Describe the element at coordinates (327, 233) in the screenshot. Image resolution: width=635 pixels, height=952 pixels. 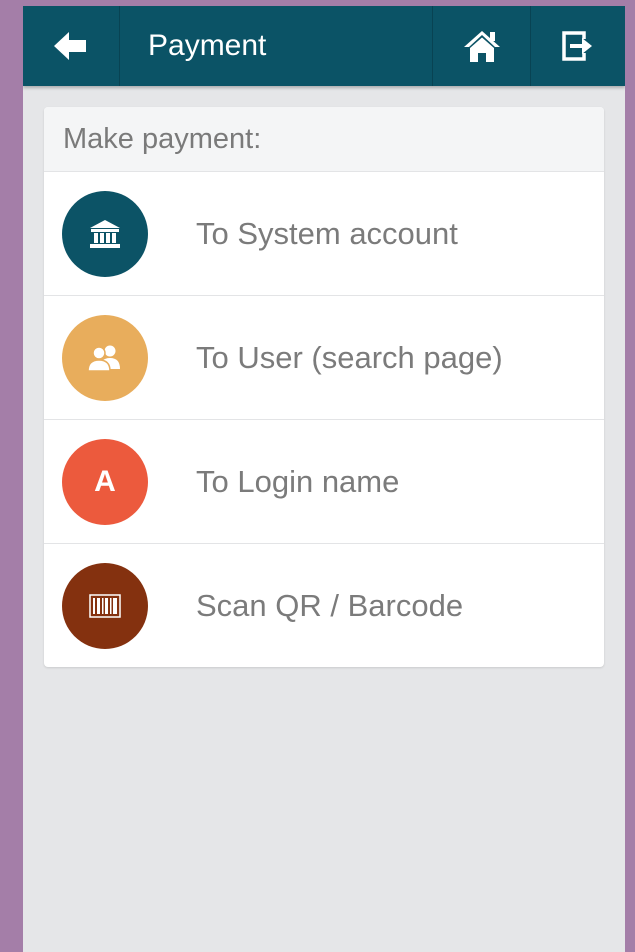
I see `option-label: To System account` at that location.